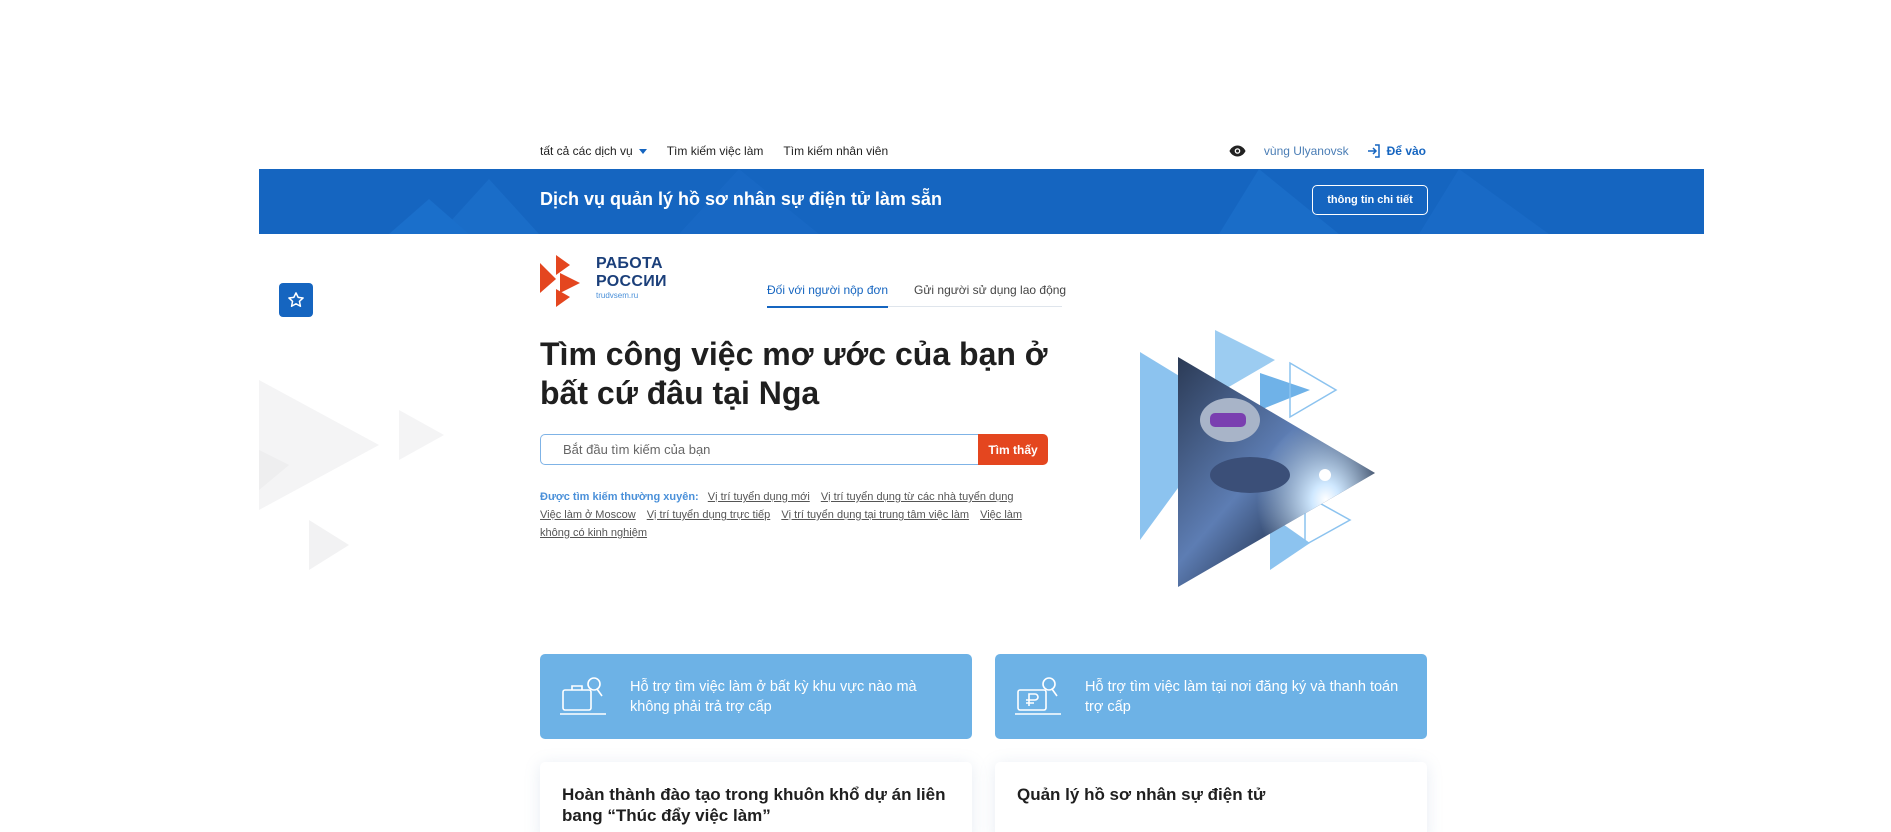 The image size is (1891, 832). I want to click on region-selector: vùng Ulyanovsk, so click(1306, 151).